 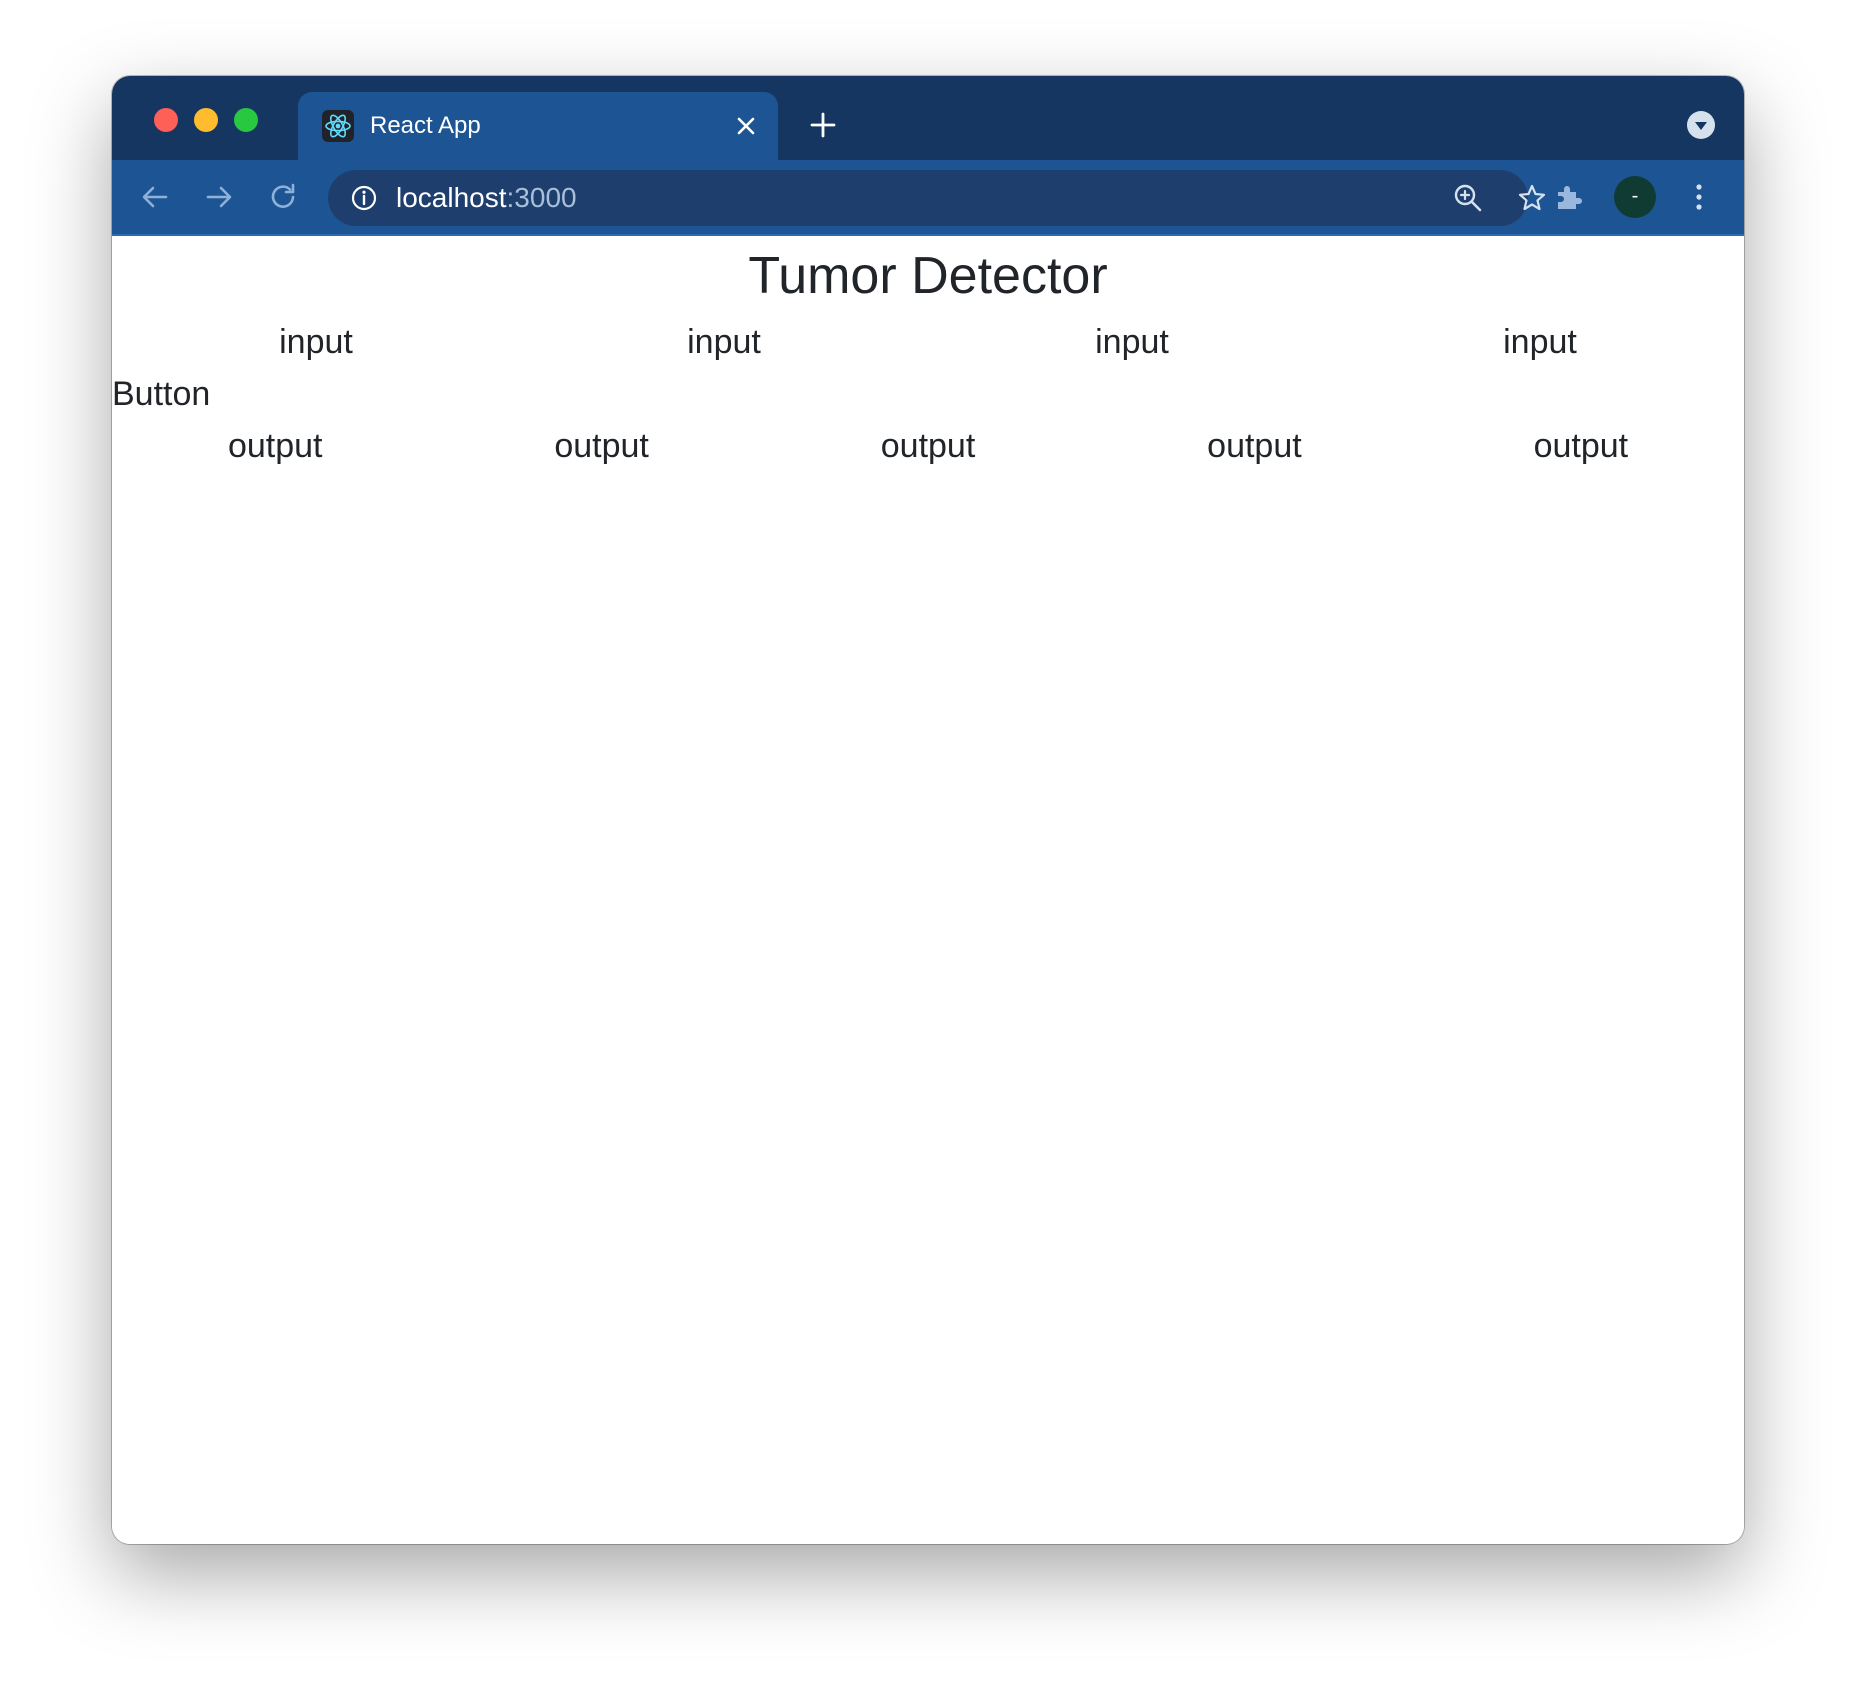 What do you see at coordinates (364, 198) in the screenshot?
I see `site-info-icon` at bounding box center [364, 198].